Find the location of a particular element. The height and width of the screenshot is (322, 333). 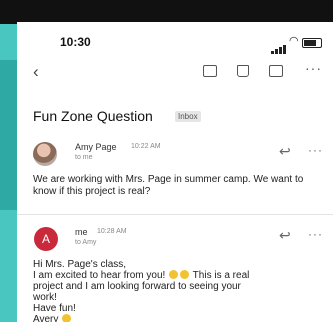

body-line: This is a real is located at coordinates (221, 275).